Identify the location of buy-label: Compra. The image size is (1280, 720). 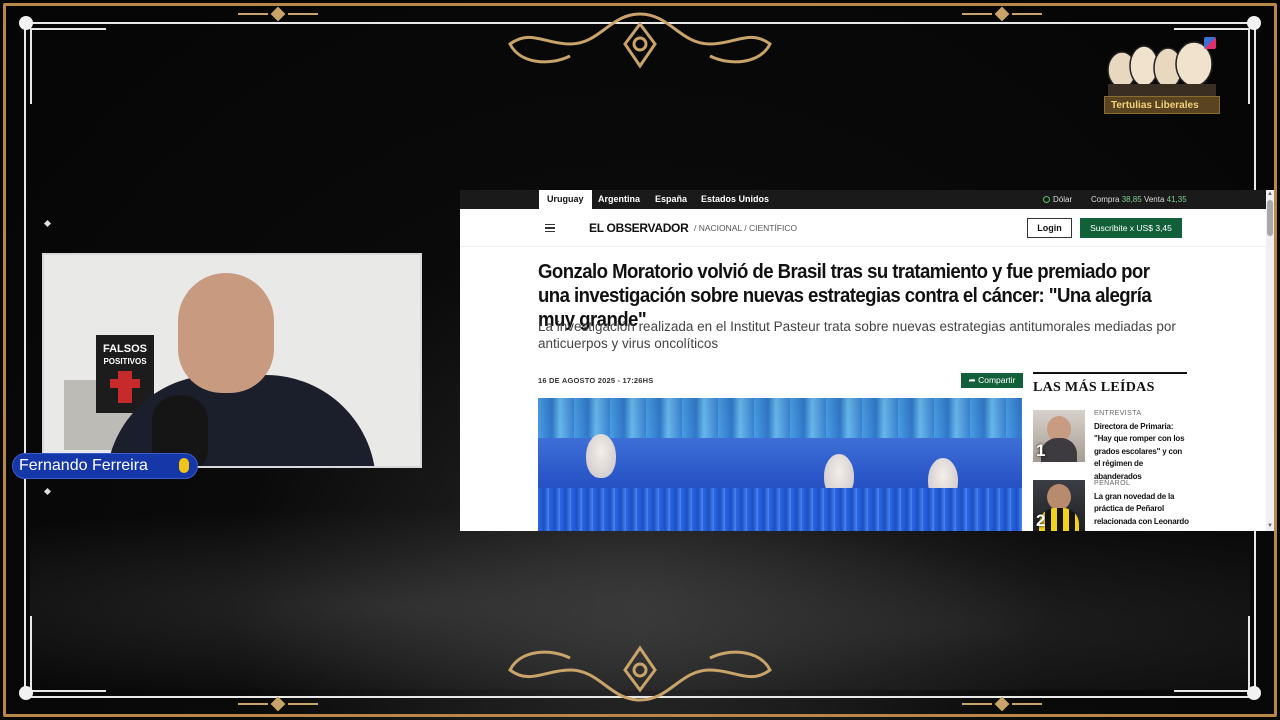
(1105, 199).